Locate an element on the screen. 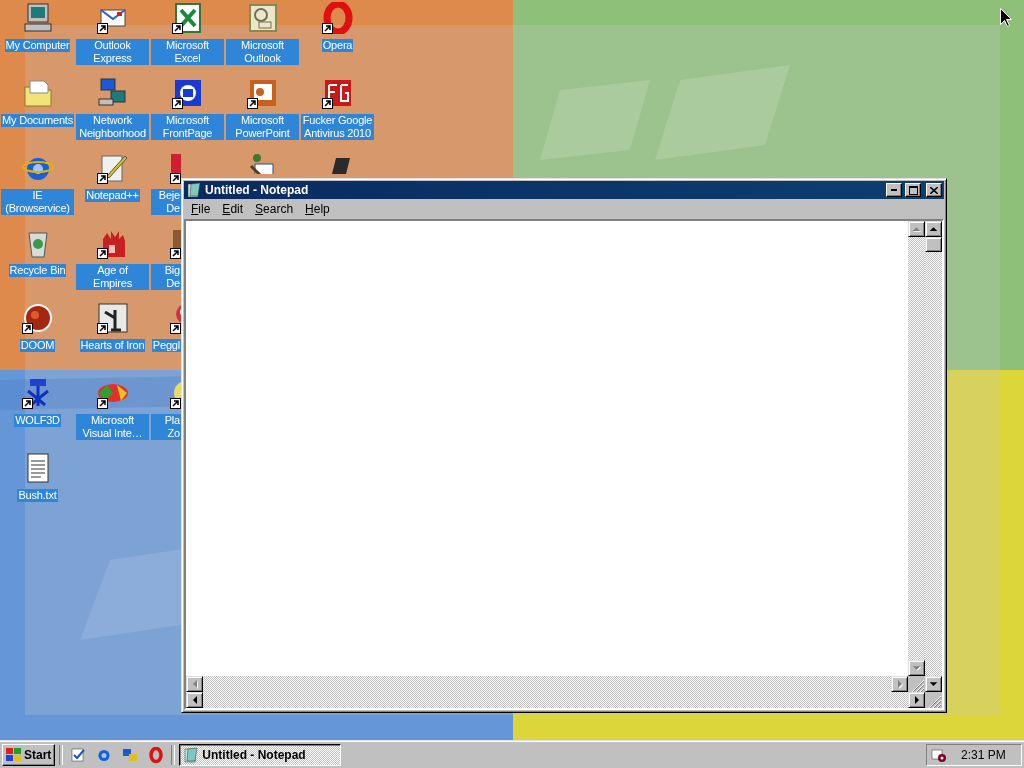  cursor-icon is located at coordinates (1006, 17).